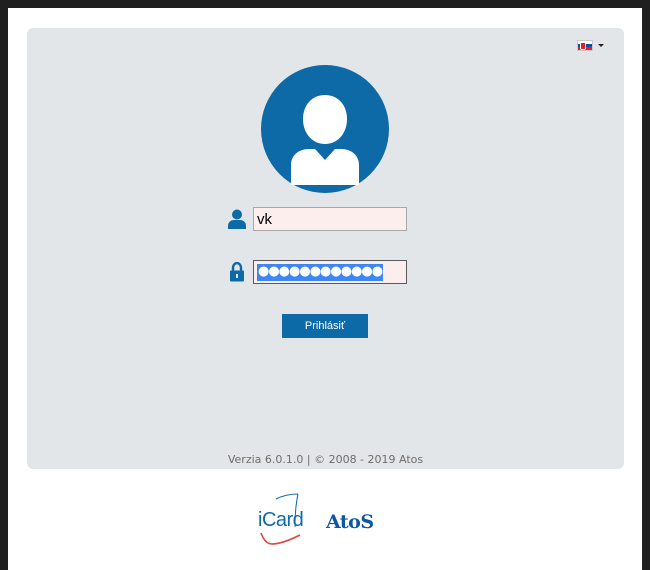 This screenshot has height=570, width=650. Describe the element at coordinates (350, 522) in the screenshot. I see `atos-logo: AtoS` at that location.